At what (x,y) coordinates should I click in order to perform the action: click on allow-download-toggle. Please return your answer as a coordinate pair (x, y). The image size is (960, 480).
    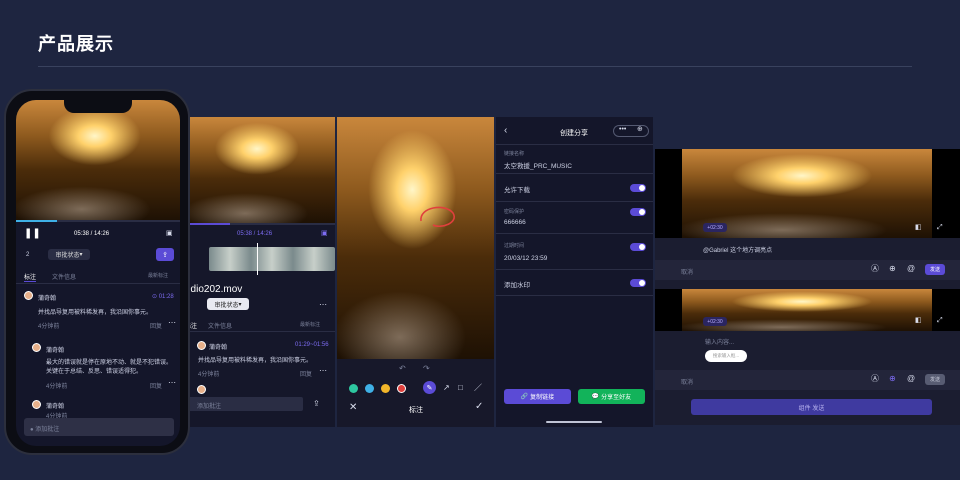
    Looking at the image, I should click on (638, 188).